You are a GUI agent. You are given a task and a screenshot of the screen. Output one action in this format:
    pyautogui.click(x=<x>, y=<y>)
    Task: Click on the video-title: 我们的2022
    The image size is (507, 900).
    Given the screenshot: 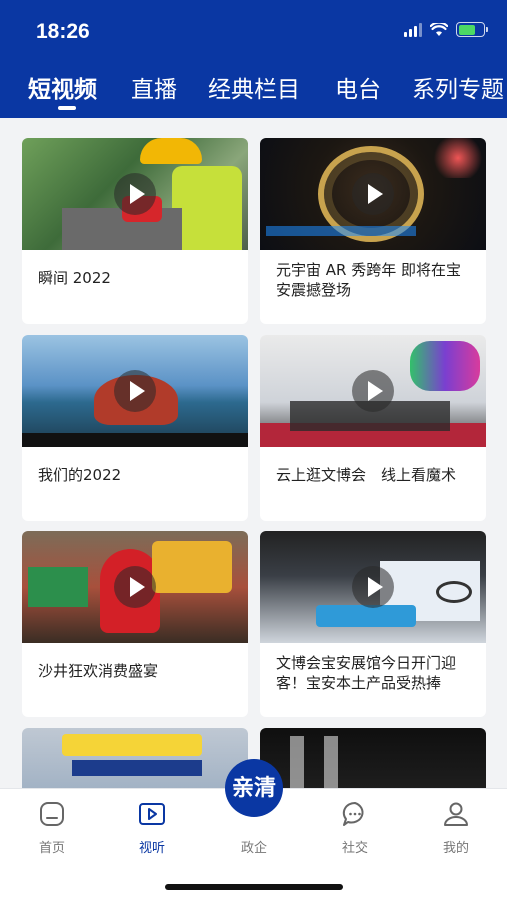 What is the action you would take?
    pyautogui.click(x=137, y=475)
    